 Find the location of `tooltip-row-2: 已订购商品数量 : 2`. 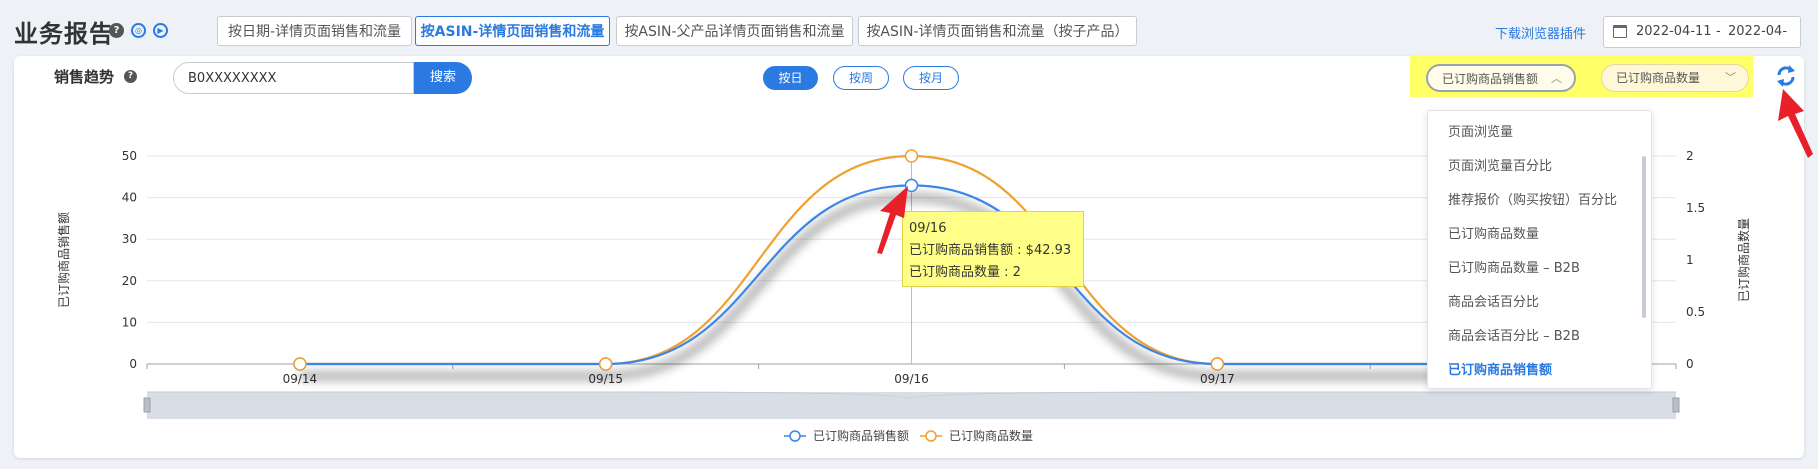

tooltip-row-2: 已订购商品数量 : 2 is located at coordinates (965, 272).